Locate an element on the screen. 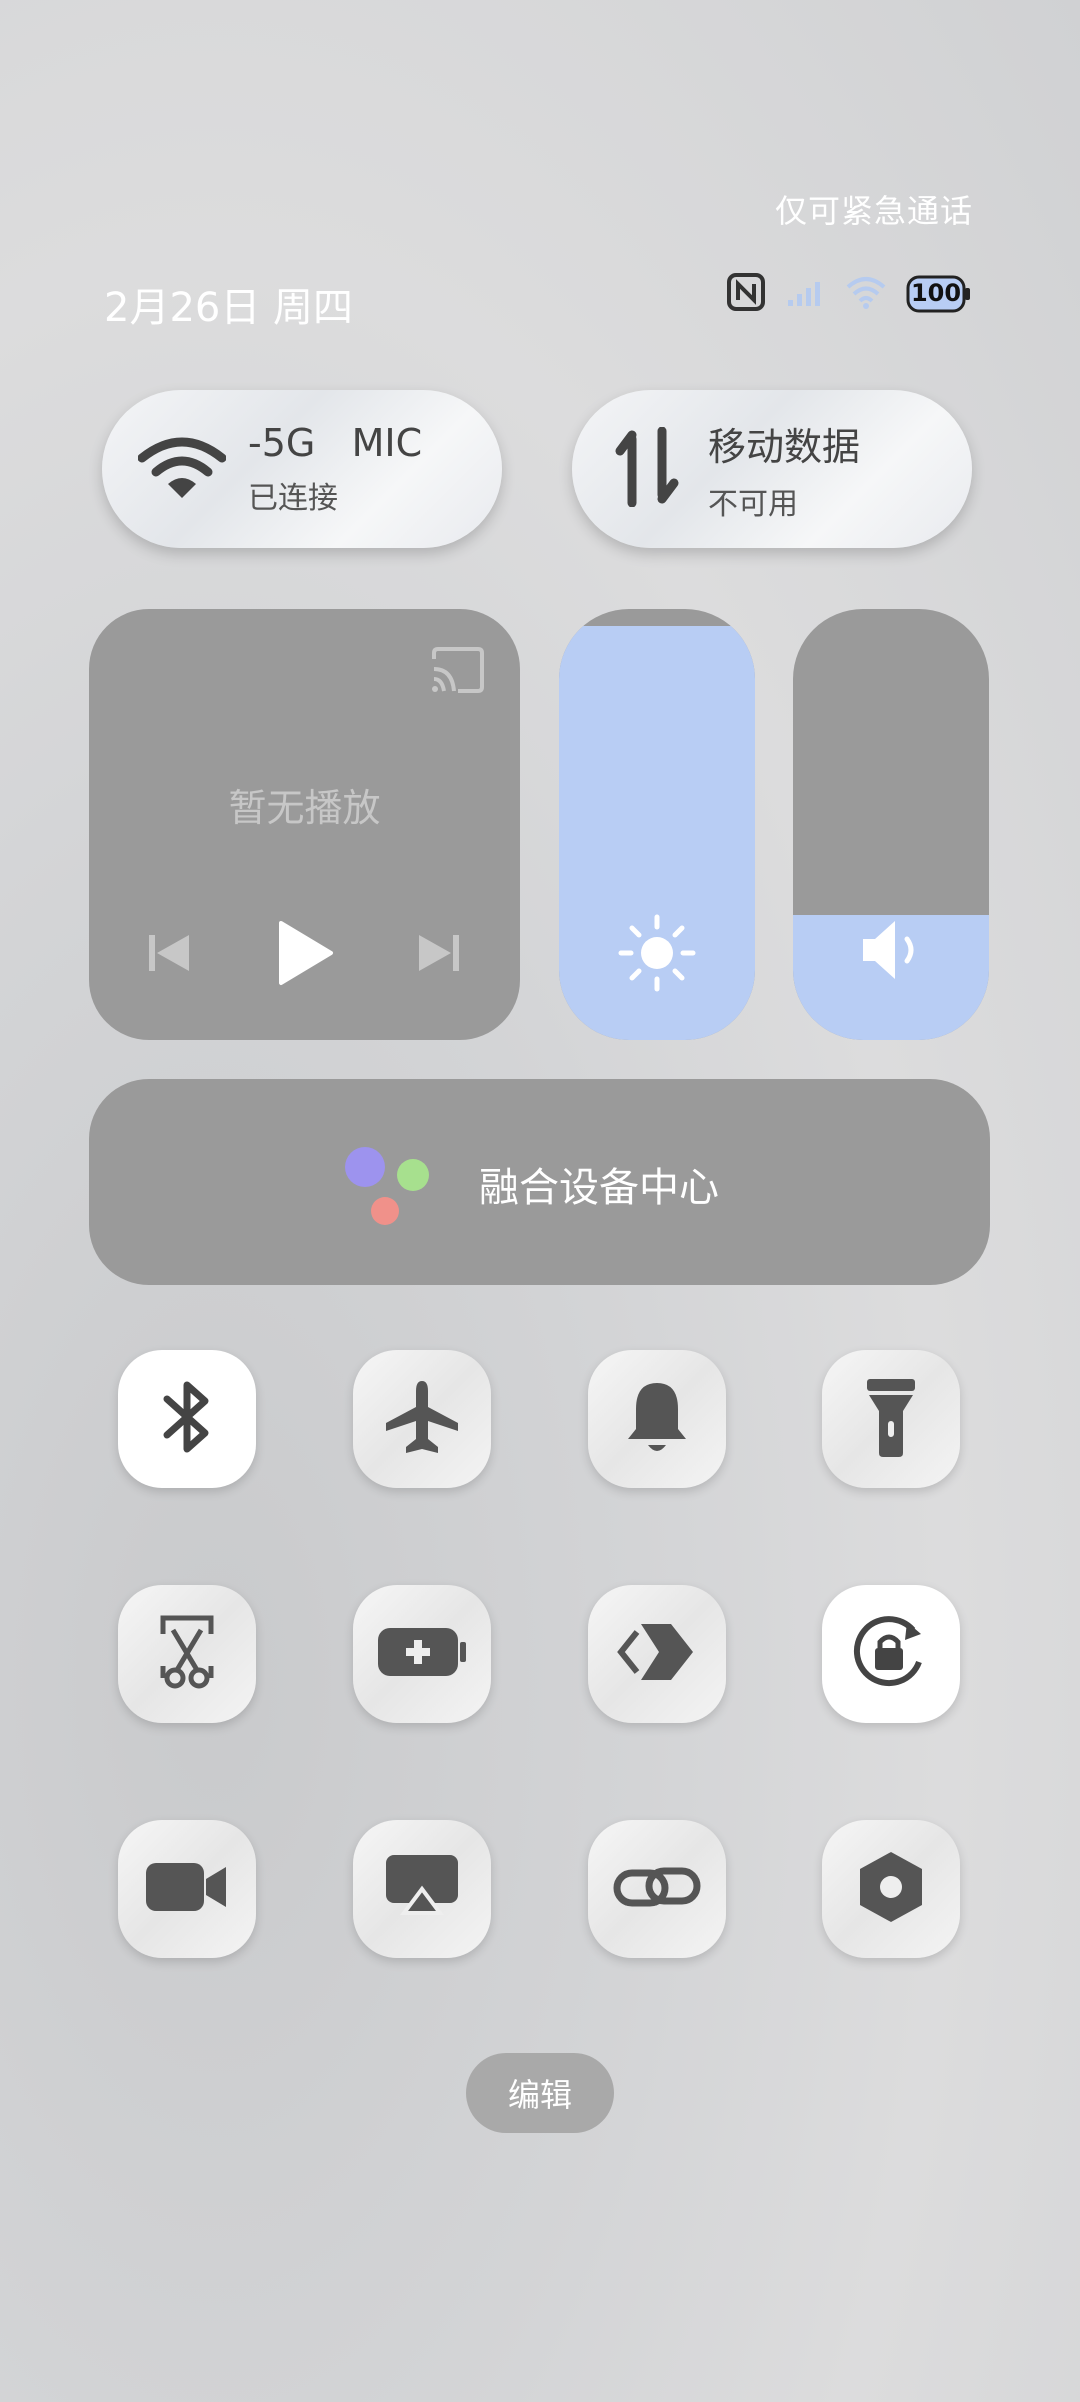  hexagon-icon is located at coordinates (891, 1889).